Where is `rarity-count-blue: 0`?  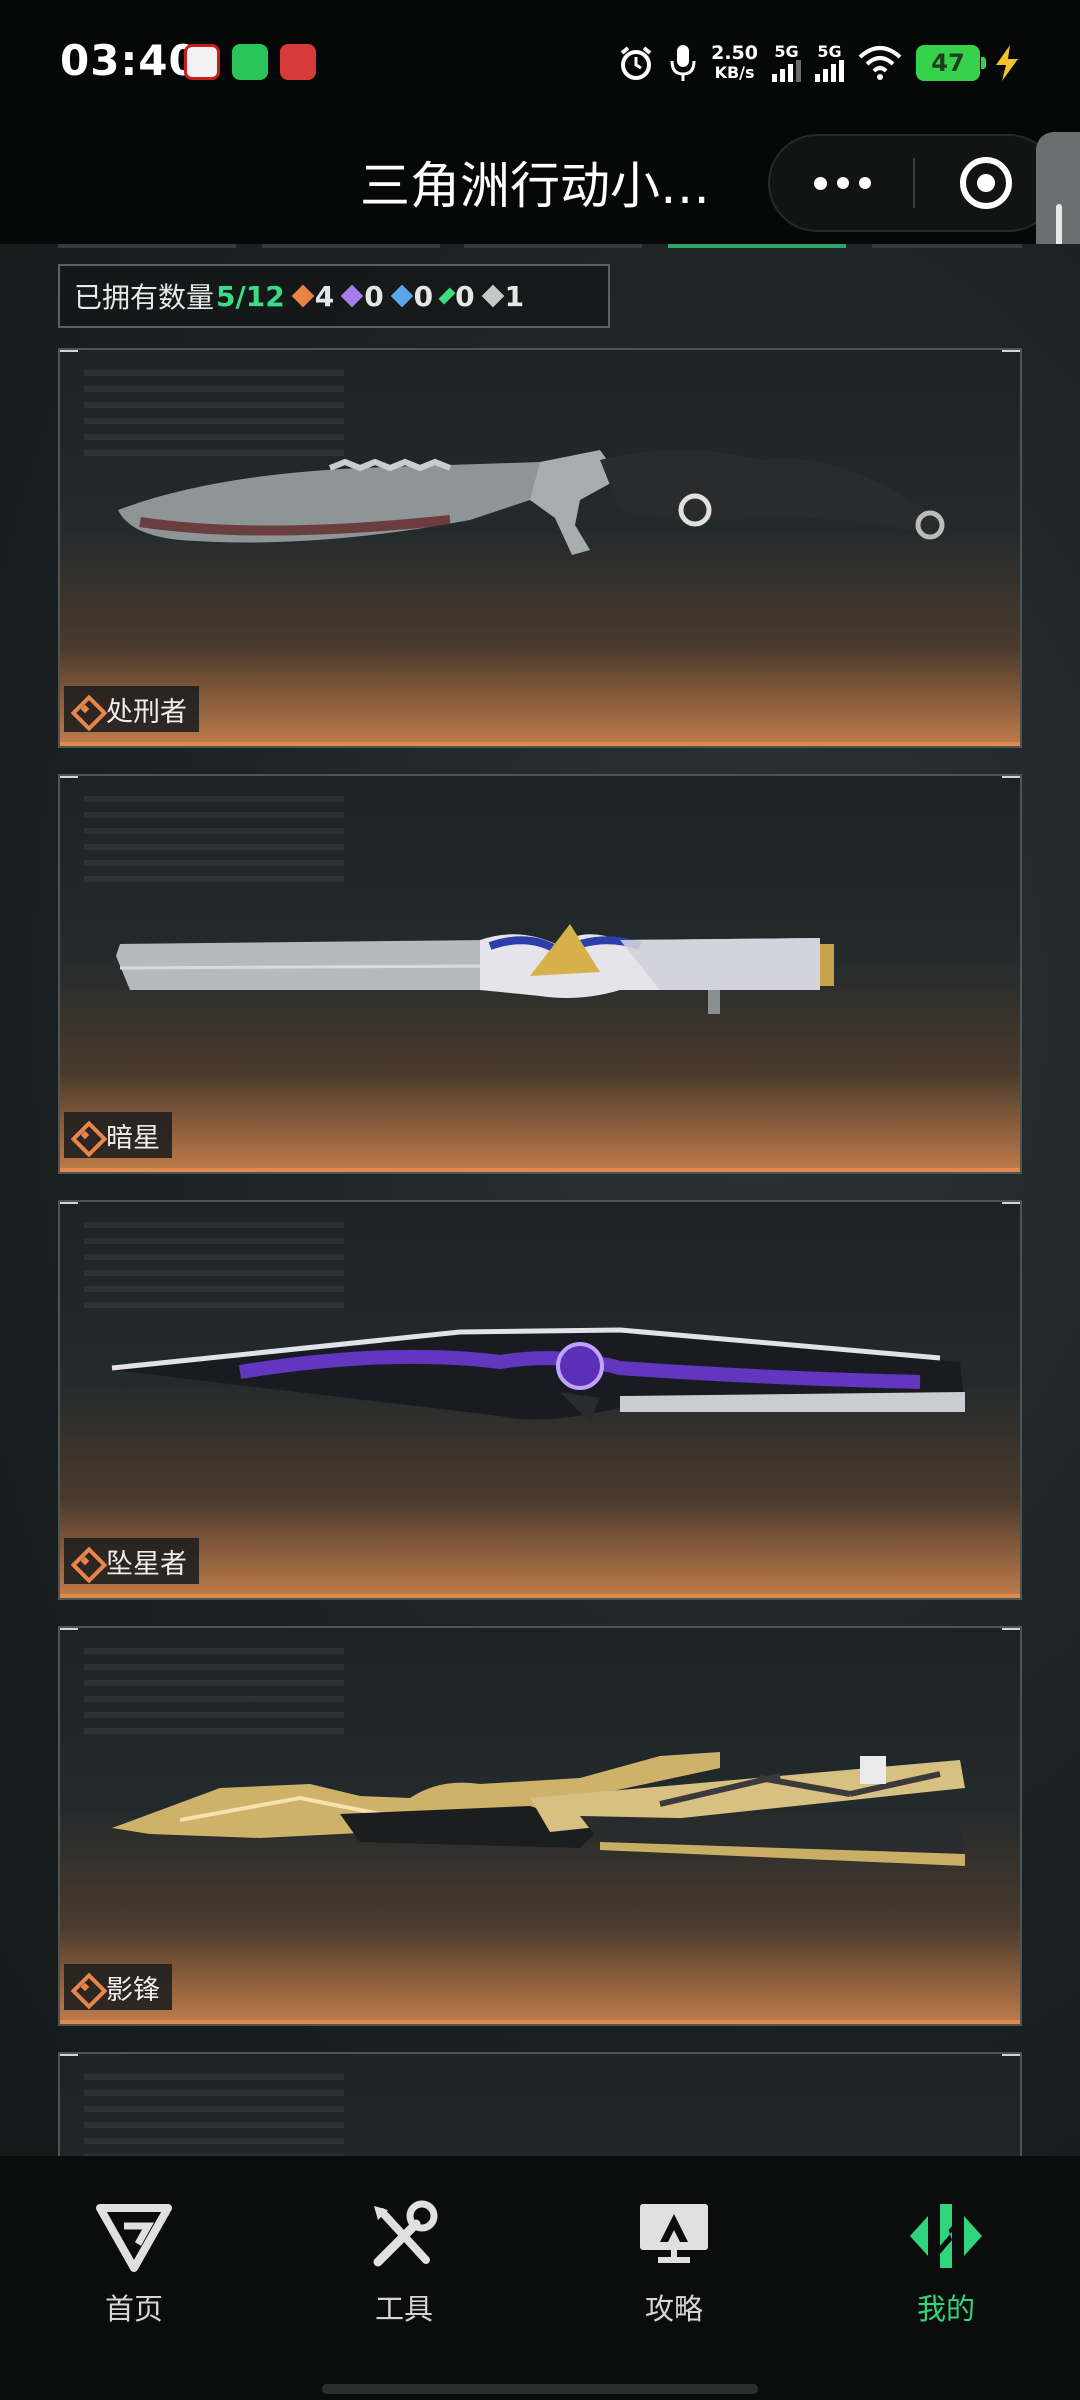 rarity-count-blue: 0 is located at coordinates (412, 296).